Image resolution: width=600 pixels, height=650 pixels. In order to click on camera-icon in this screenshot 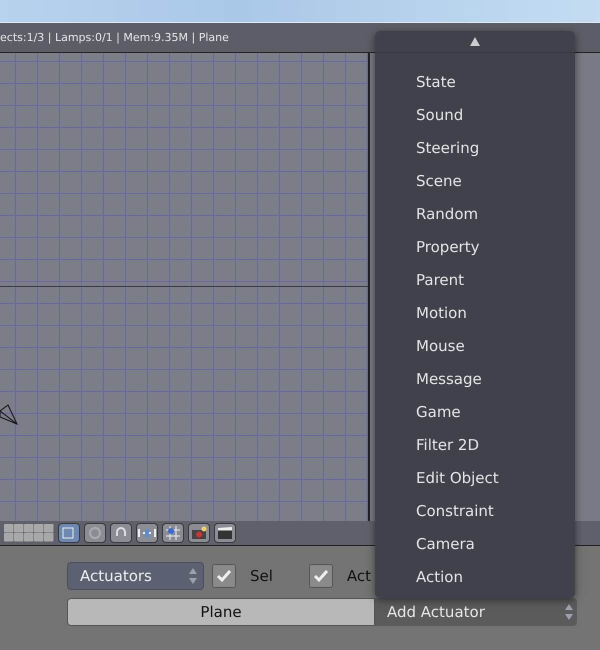, I will do `click(199, 533)`.